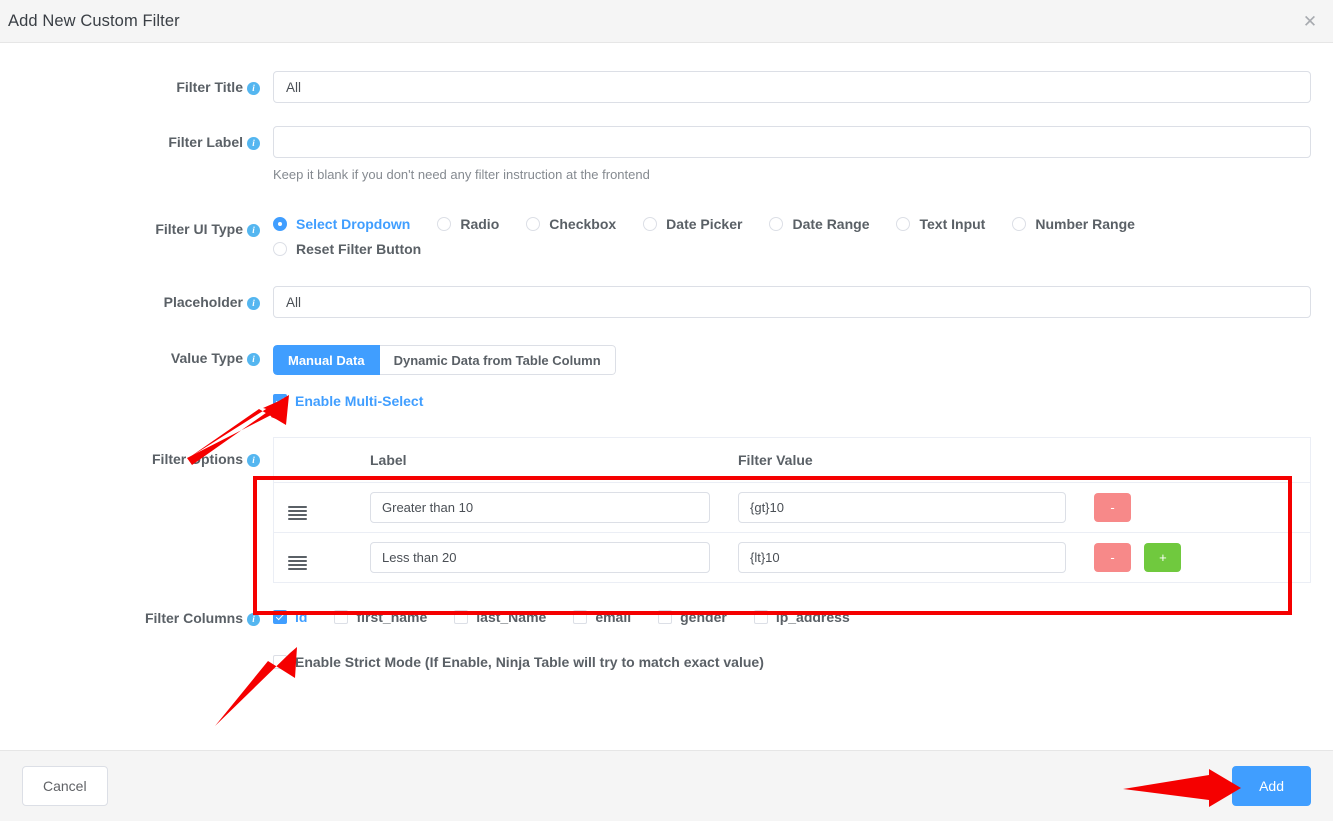 The width and height of the screenshot is (1333, 821). Describe the element at coordinates (193, 618) in the screenshot. I see `filter-columns-label-text: Filter Columns` at that location.